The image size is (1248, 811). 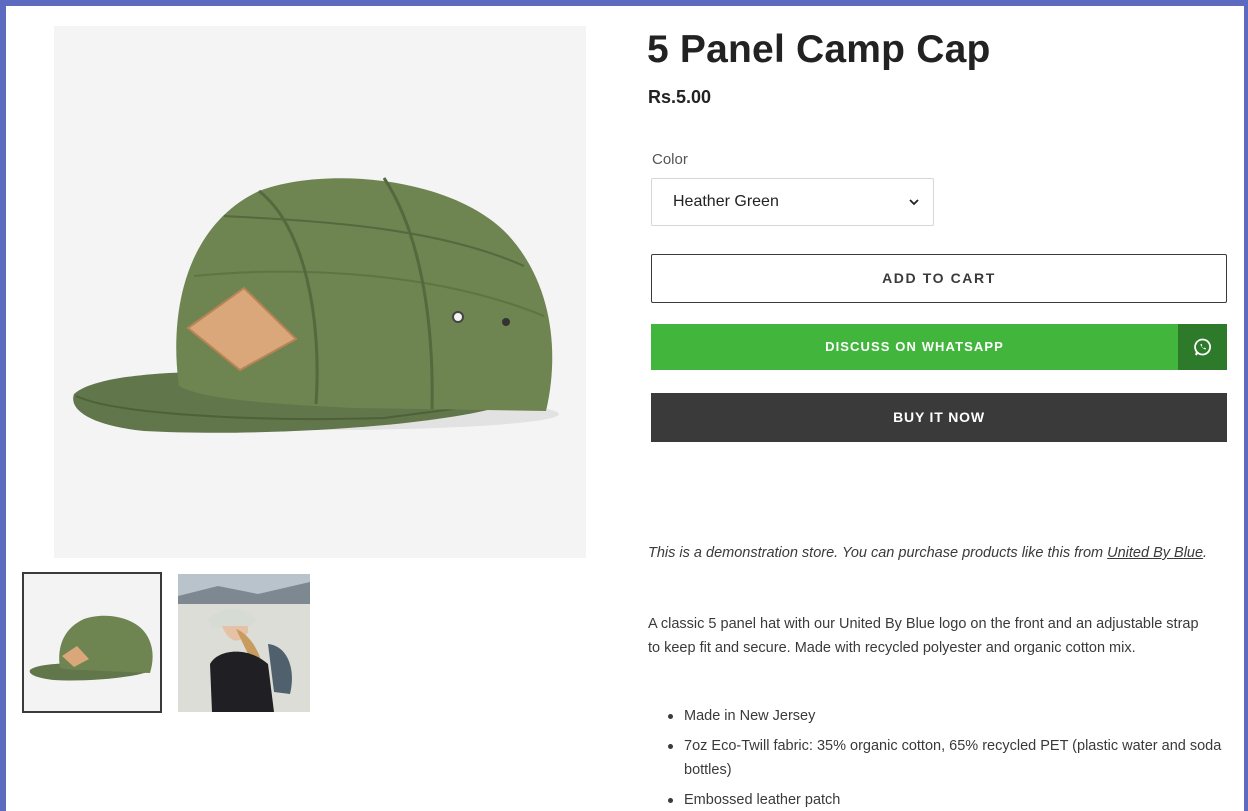 What do you see at coordinates (939, 417) in the screenshot?
I see `buy-now-button: BUY IT NOW` at bounding box center [939, 417].